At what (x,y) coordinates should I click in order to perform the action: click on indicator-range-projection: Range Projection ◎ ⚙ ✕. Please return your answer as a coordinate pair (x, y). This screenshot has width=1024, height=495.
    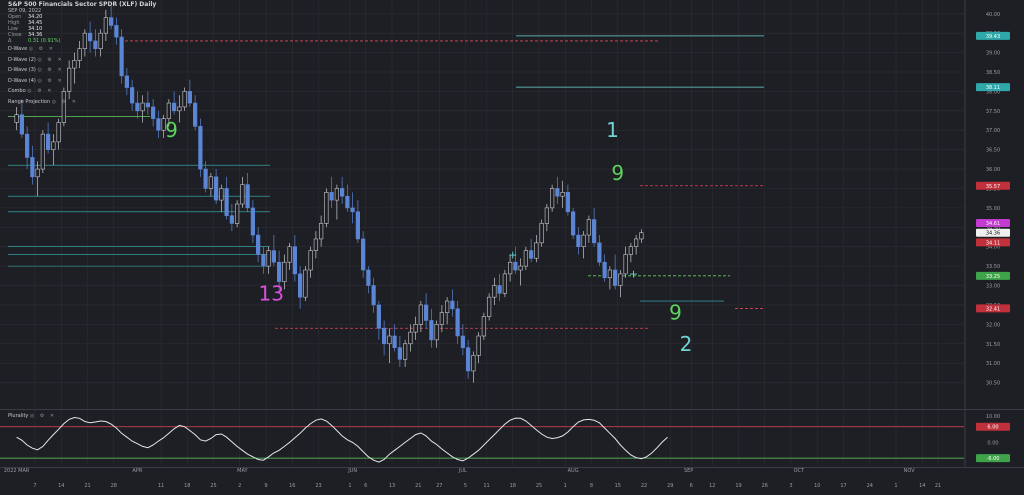
    Looking at the image, I should click on (43, 102).